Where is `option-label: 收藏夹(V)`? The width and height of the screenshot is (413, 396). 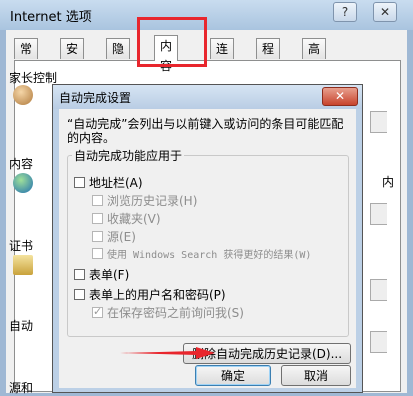 option-label: 收藏夹(V) is located at coordinates (134, 219).